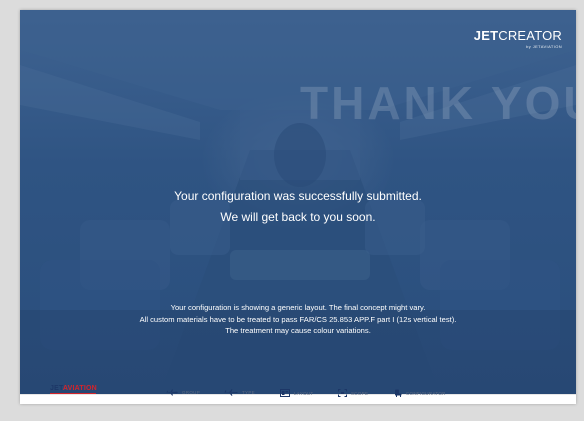 The image size is (584, 421). Describe the element at coordinates (231, 392) in the screenshot. I see `jet-icon` at that location.